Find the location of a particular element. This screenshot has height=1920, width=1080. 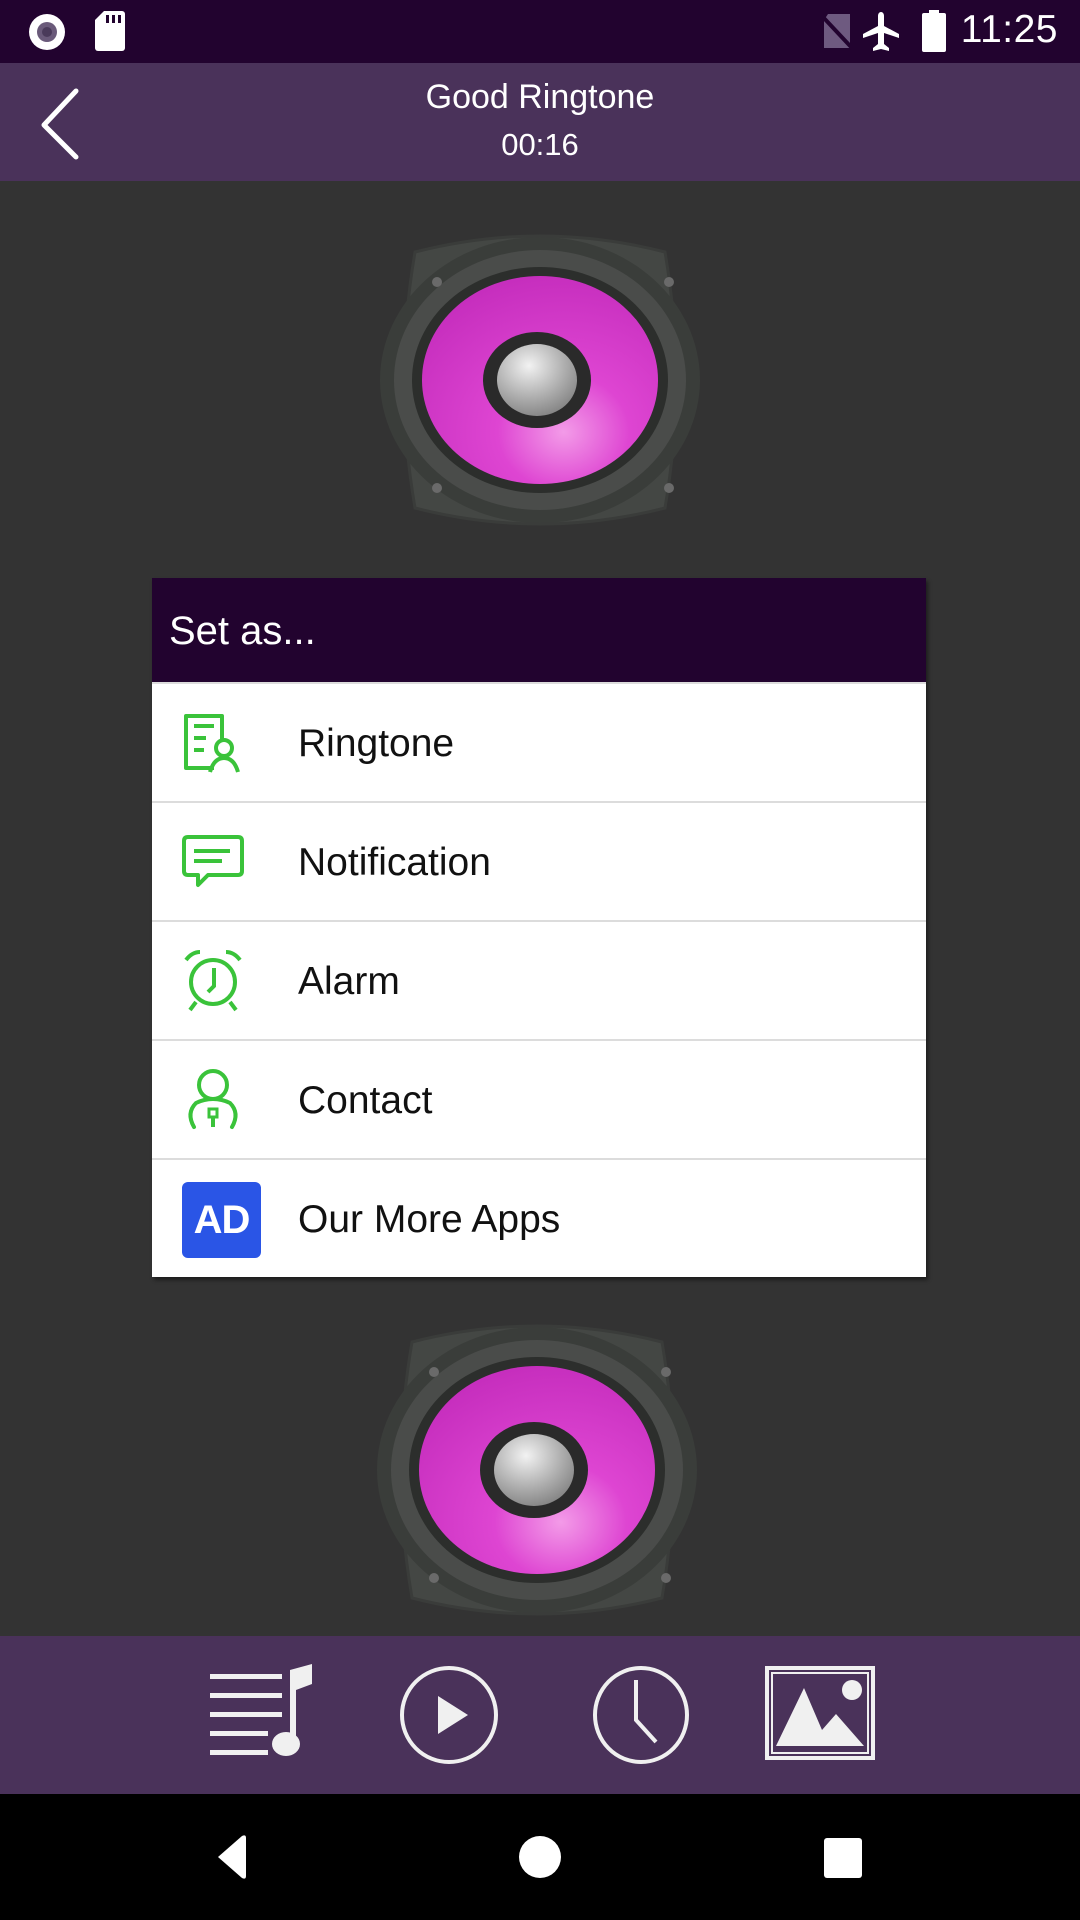

notification-label: Notification is located at coordinates (394, 862).